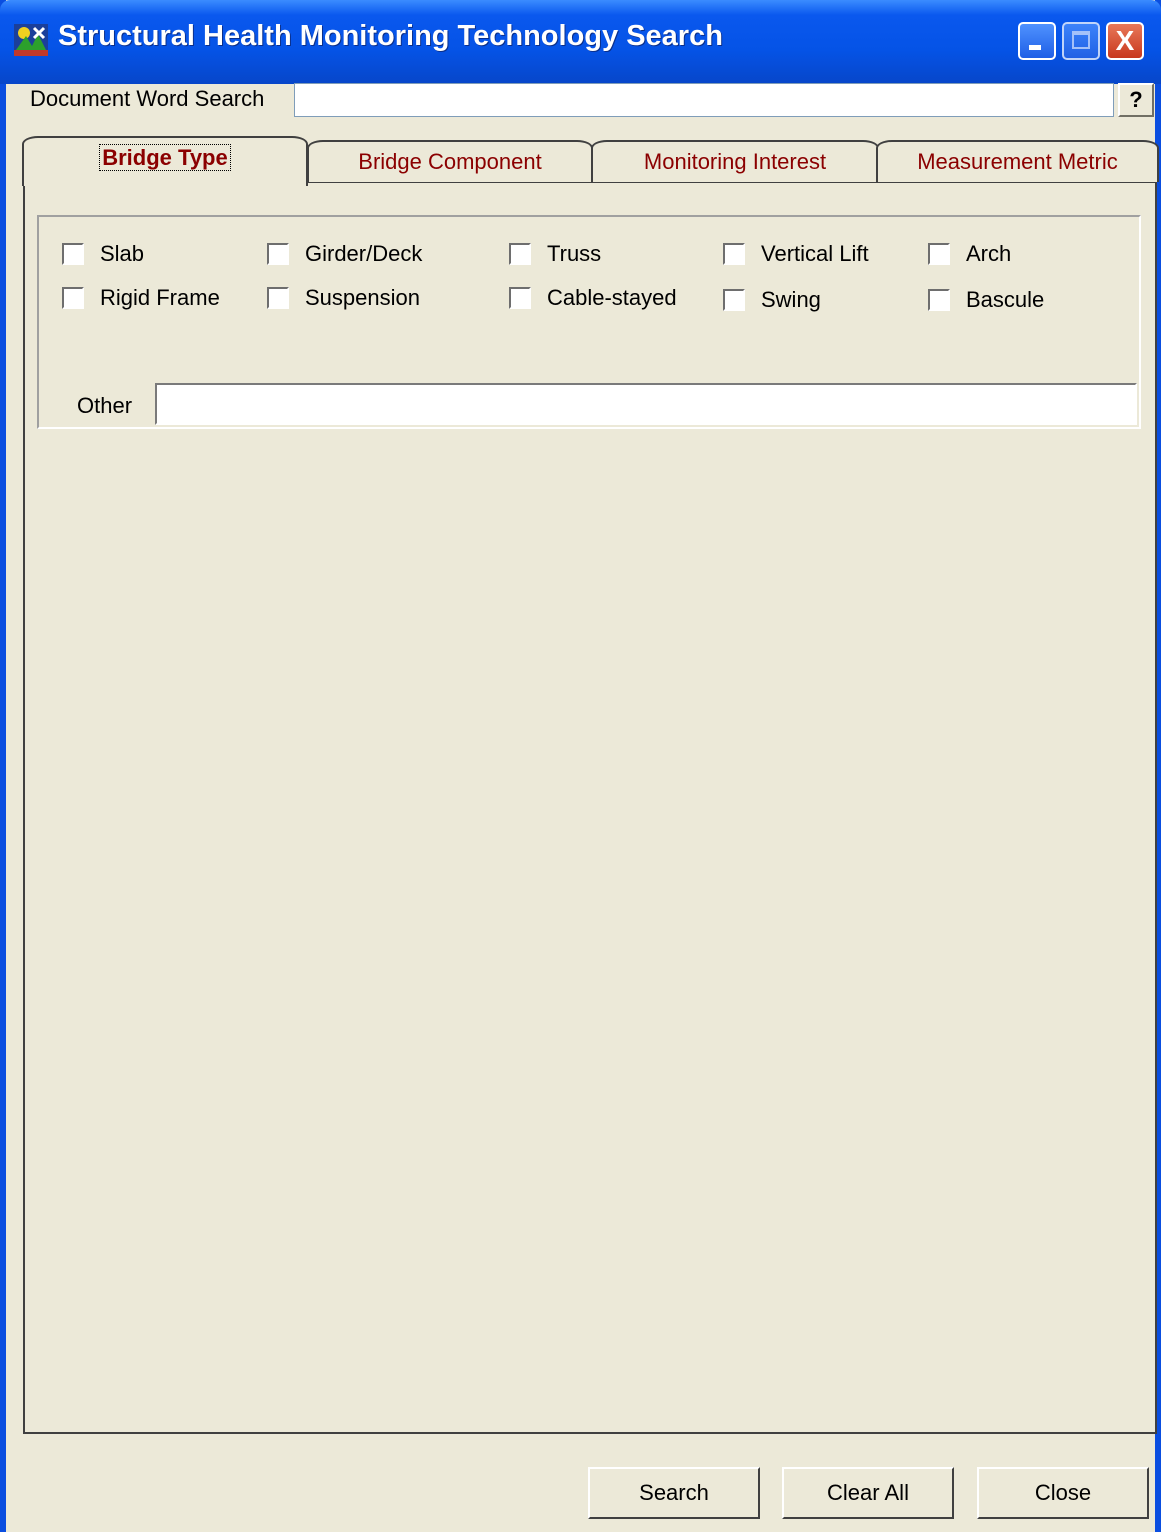 This screenshot has width=1161, height=1532. I want to click on checkbox-bascule: Bascule, so click(986, 300).